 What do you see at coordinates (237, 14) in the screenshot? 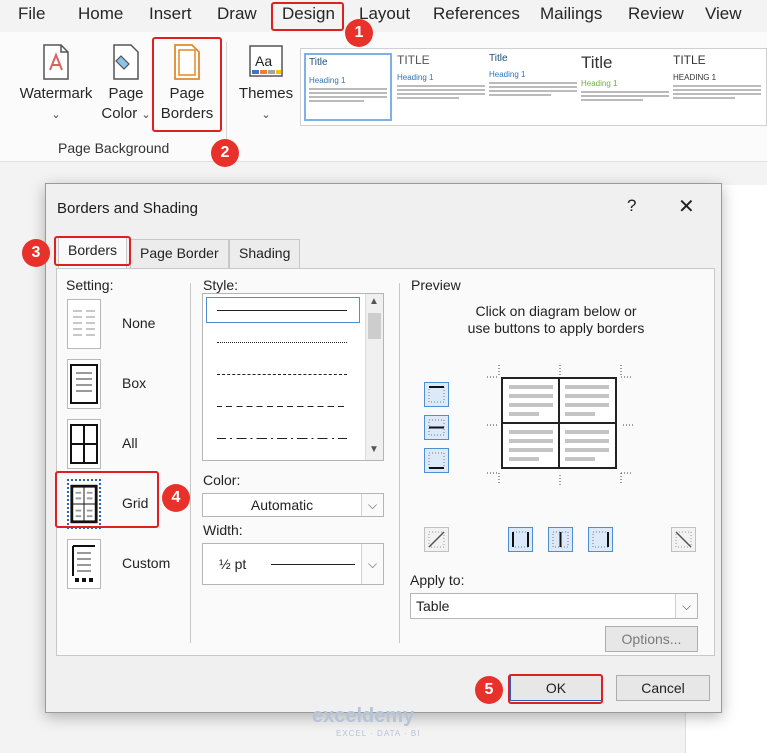
I see `menu-draw: Draw` at bounding box center [237, 14].